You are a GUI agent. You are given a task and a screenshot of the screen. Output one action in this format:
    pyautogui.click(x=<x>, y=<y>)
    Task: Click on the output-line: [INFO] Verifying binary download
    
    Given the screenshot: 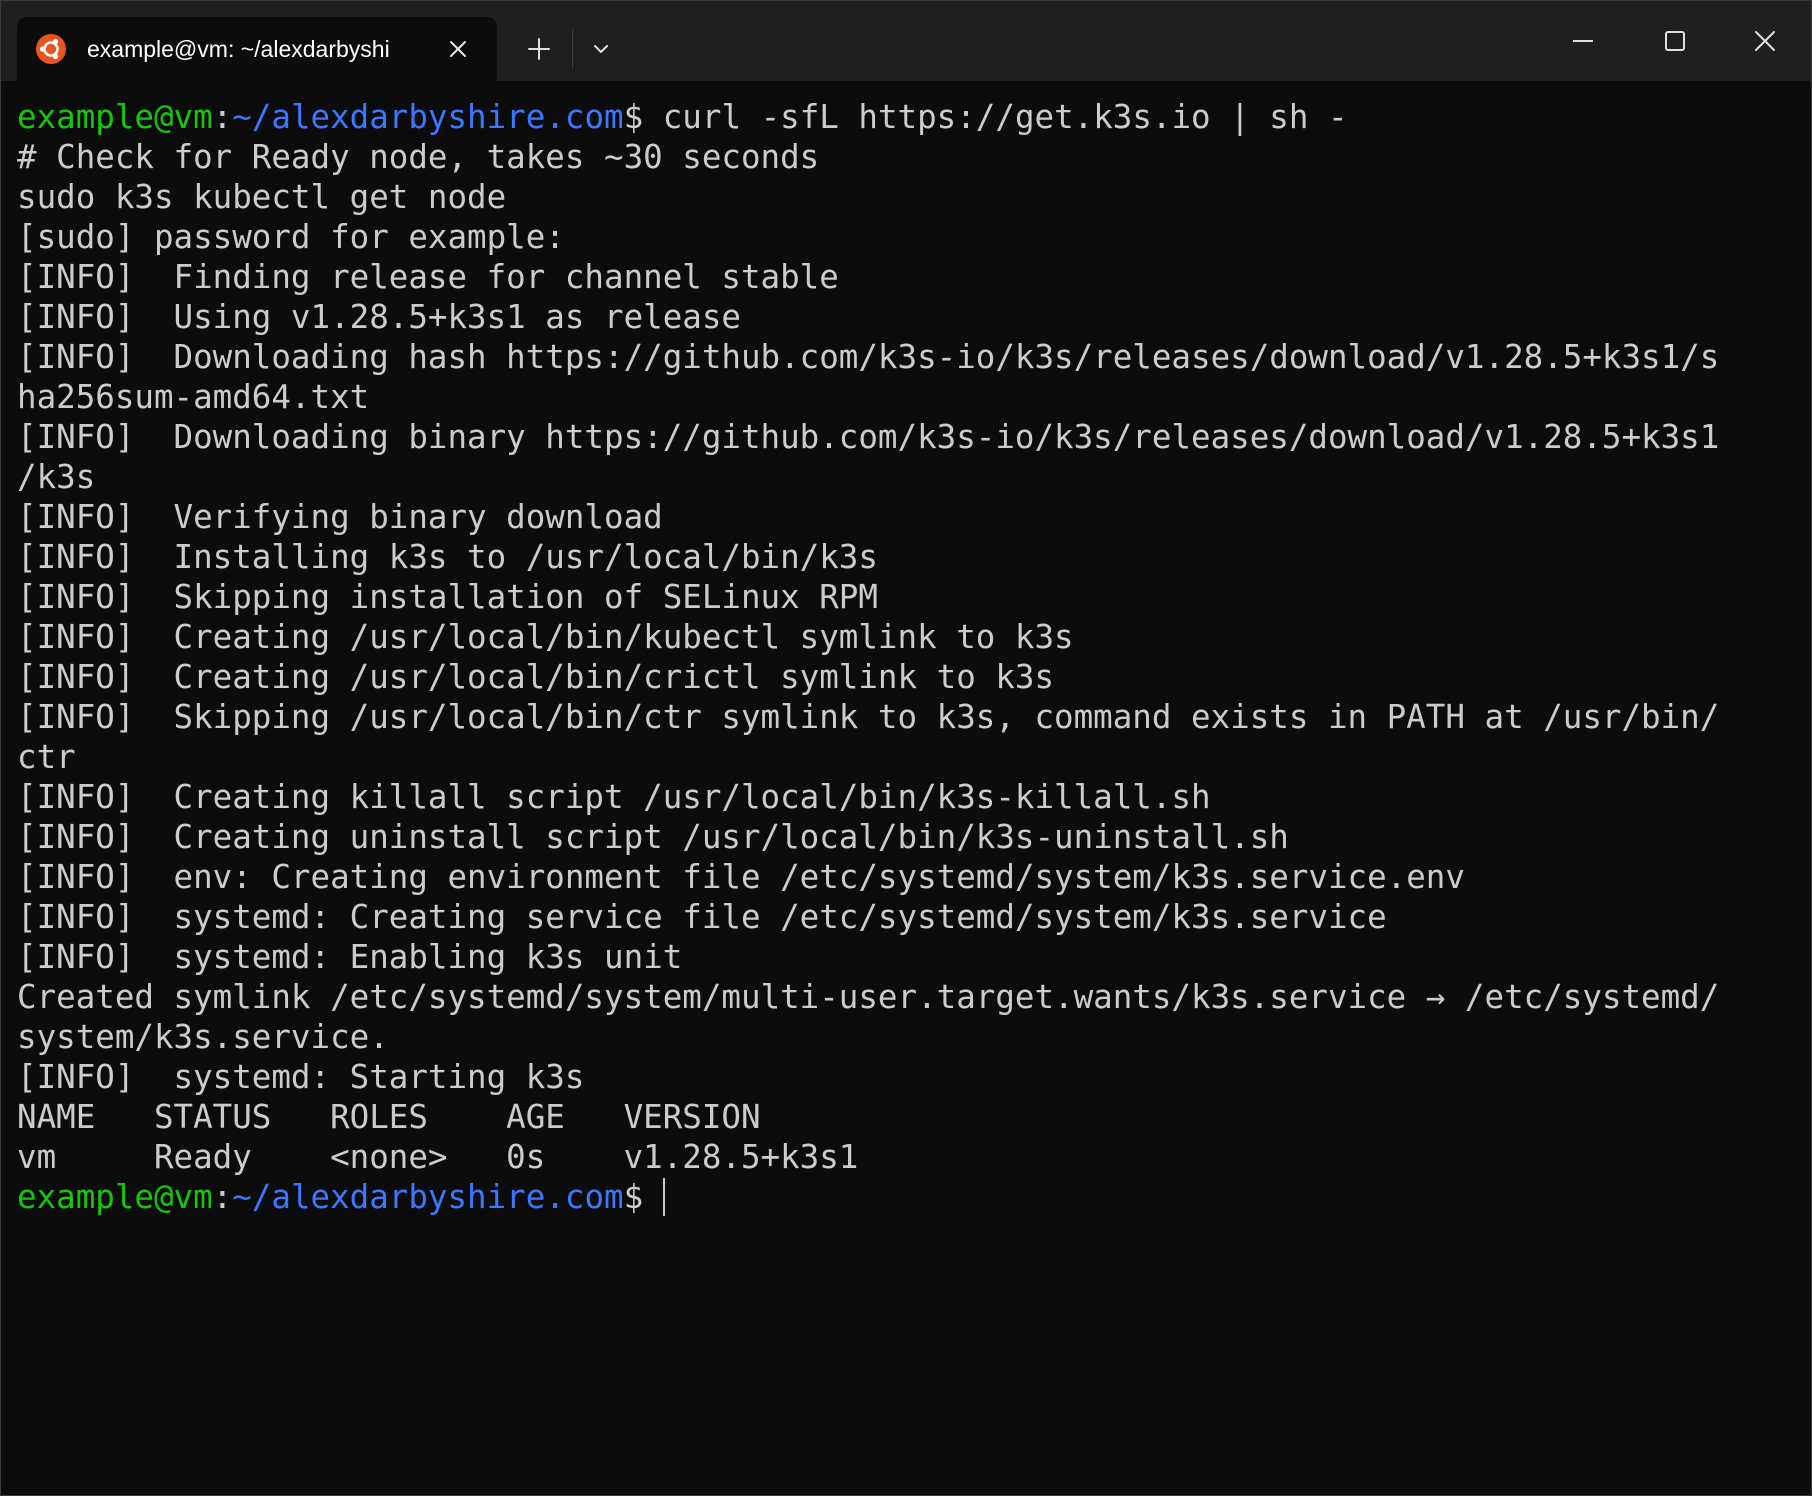 What is the action you would take?
    pyautogui.click(x=340, y=517)
    